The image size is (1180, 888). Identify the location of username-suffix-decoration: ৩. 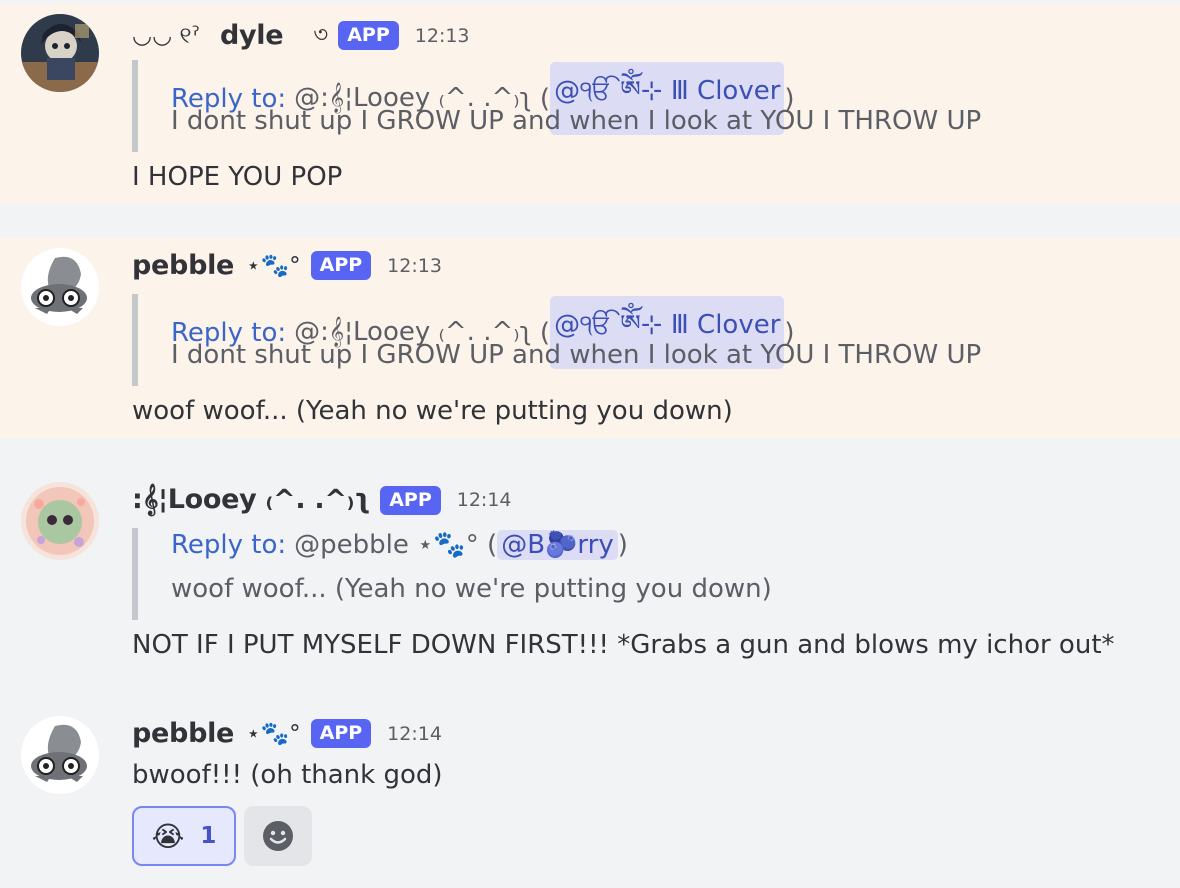
(321, 35).